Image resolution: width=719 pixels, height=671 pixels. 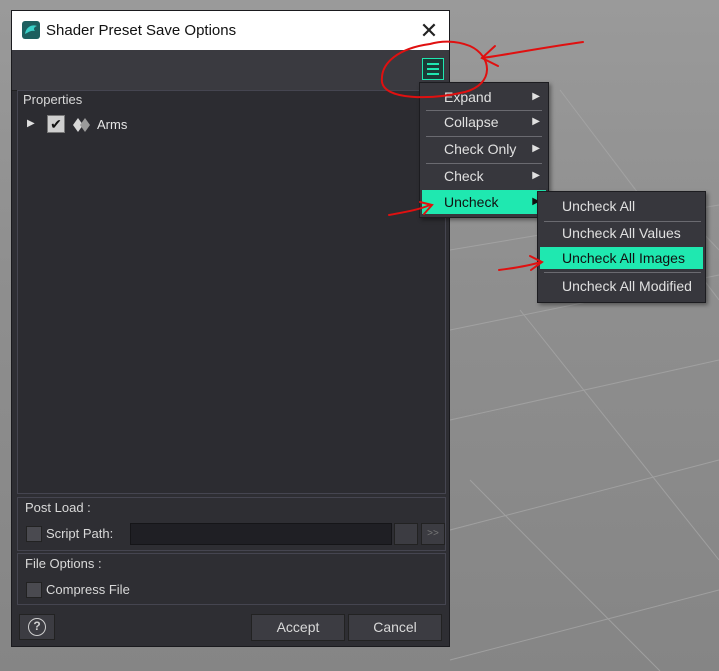 What do you see at coordinates (53, 99) in the screenshot?
I see `properties-header: Properties` at bounding box center [53, 99].